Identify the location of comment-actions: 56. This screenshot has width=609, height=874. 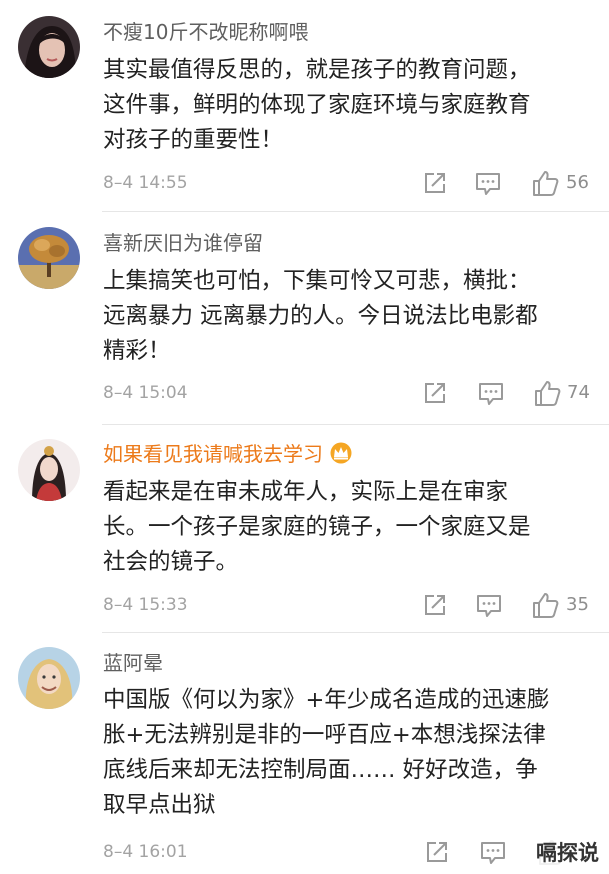
(304, 183).